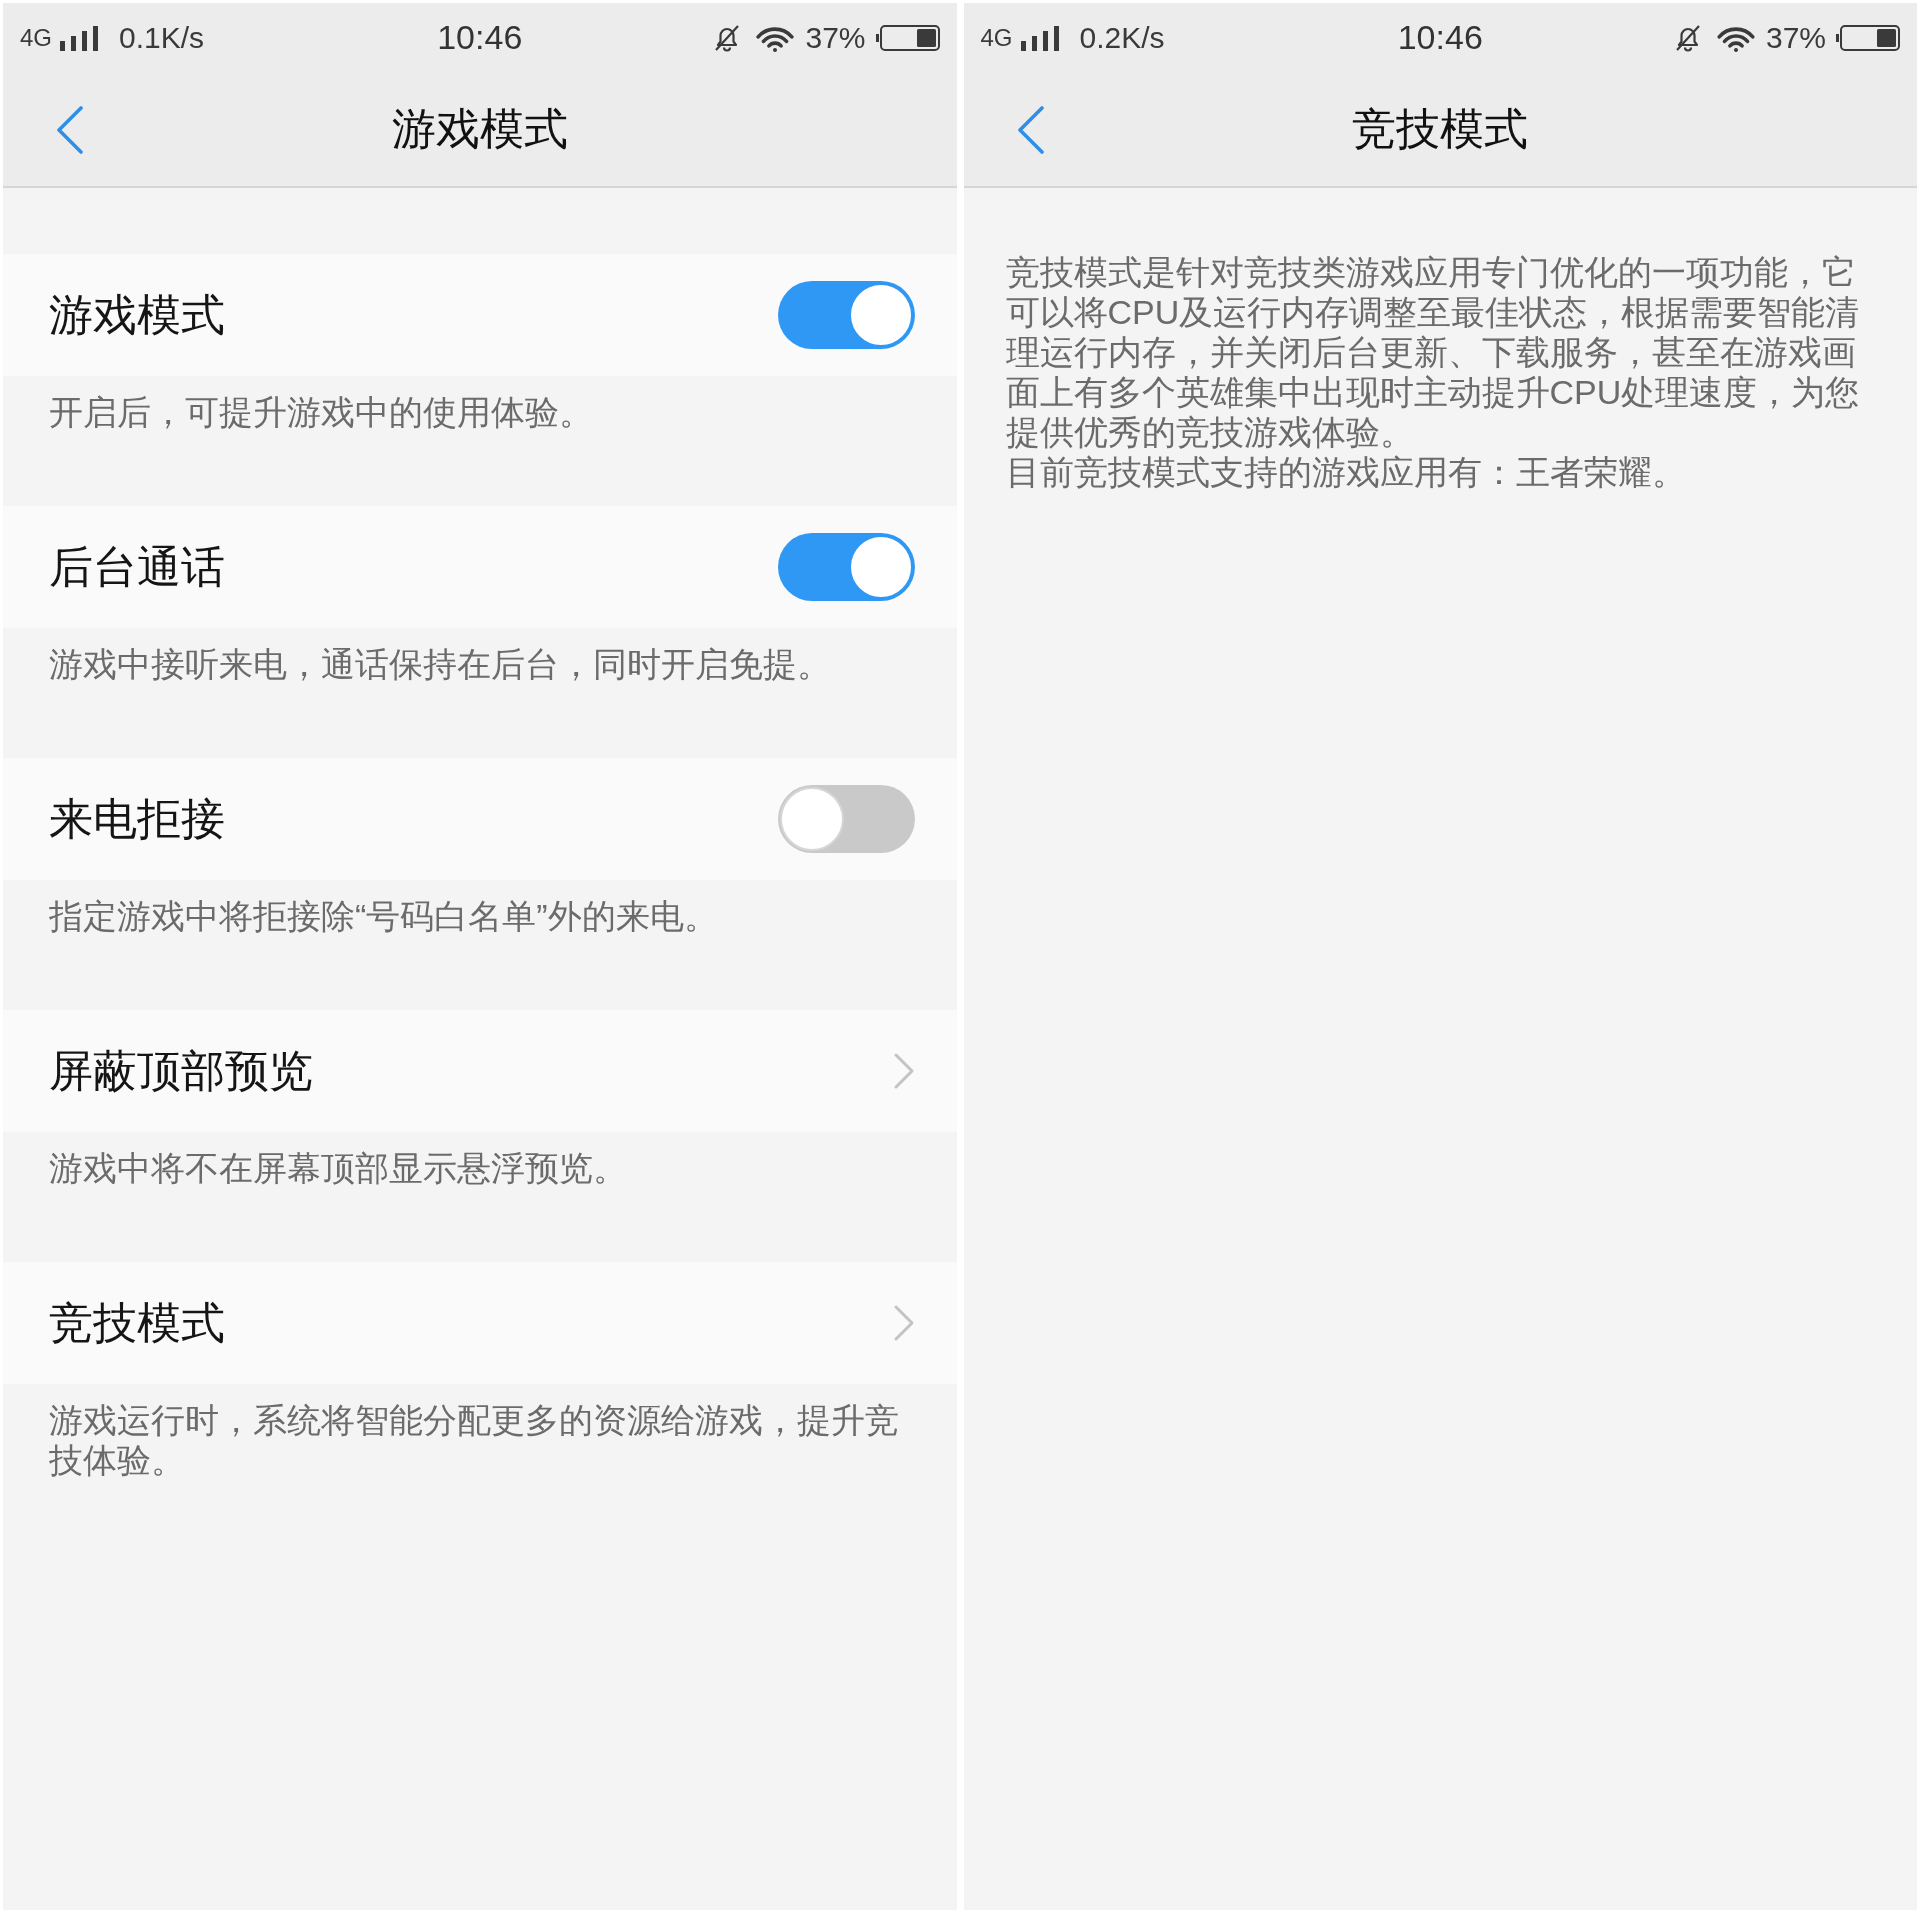  What do you see at coordinates (479, 129) in the screenshot?
I see `page-title: 游戏模式` at bounding box center [479, 129].